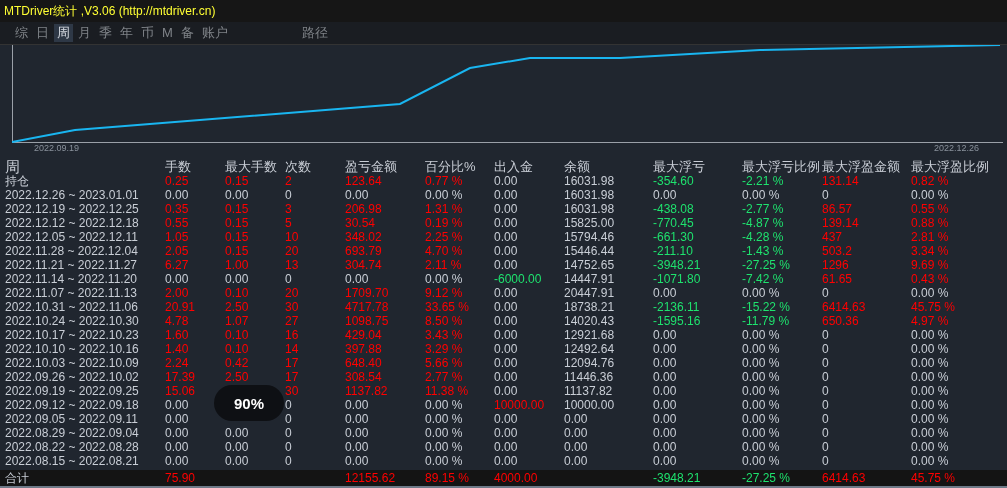 The image size is (1007, 488). Describe the element at coordinates (930, 209) in the screenshot. I see `table-cell: 0.55 %` at that location.